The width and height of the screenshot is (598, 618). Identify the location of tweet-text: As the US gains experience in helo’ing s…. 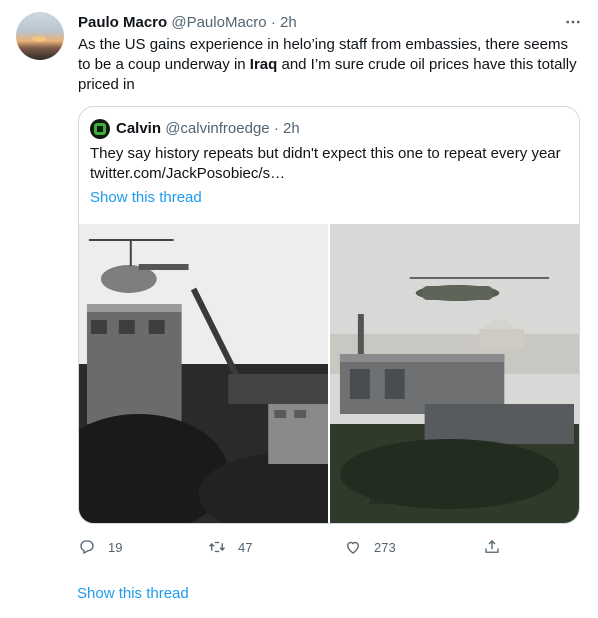
(330, 65).